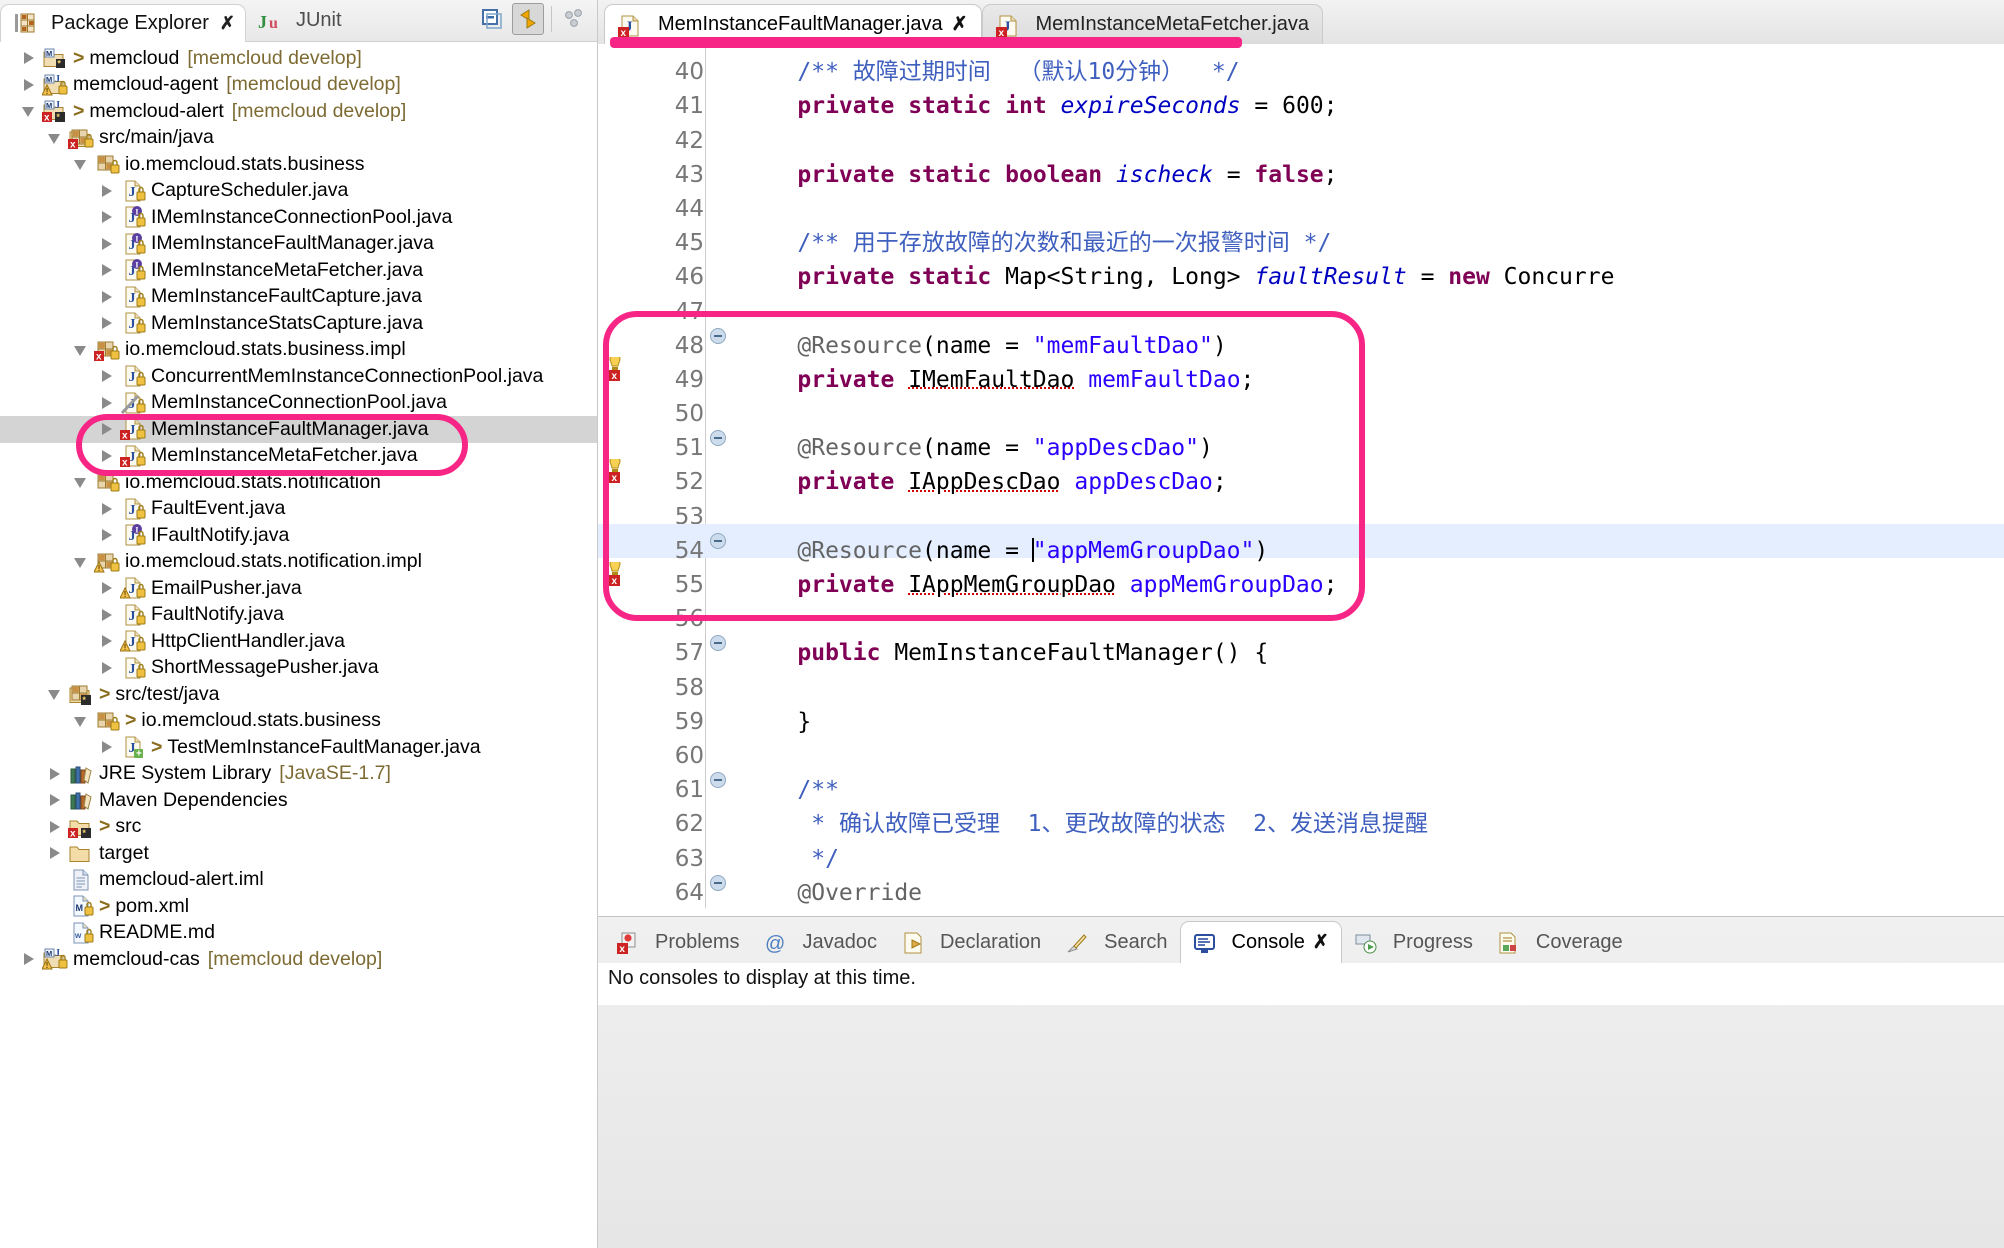 Image resolution: width=2004 pixels, height=1248 pixels. What do you see at coordinates (298, 800) in the screenshot?
I see `tree-item: Maven Dependencies` at bounding box center [298, 800].